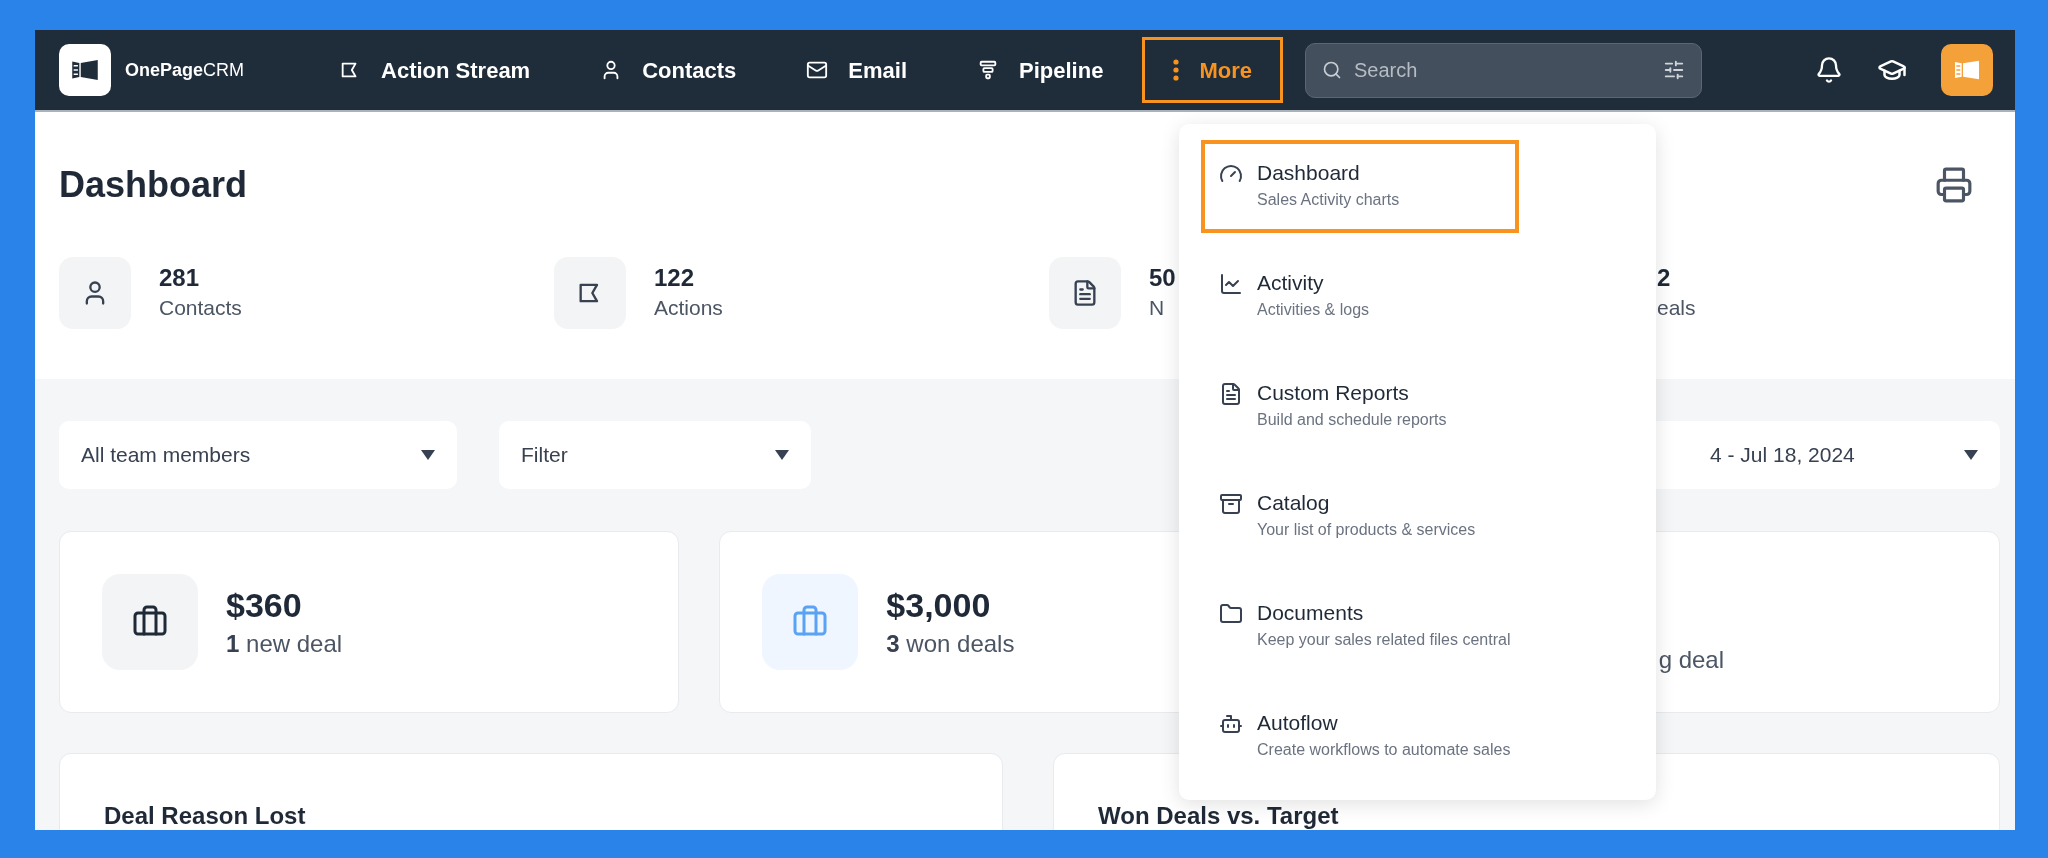  What do you see at coordinates (668, 70) in the screenshot?
I see `nav-tab: Contacts` at bounding box center [668, 70].